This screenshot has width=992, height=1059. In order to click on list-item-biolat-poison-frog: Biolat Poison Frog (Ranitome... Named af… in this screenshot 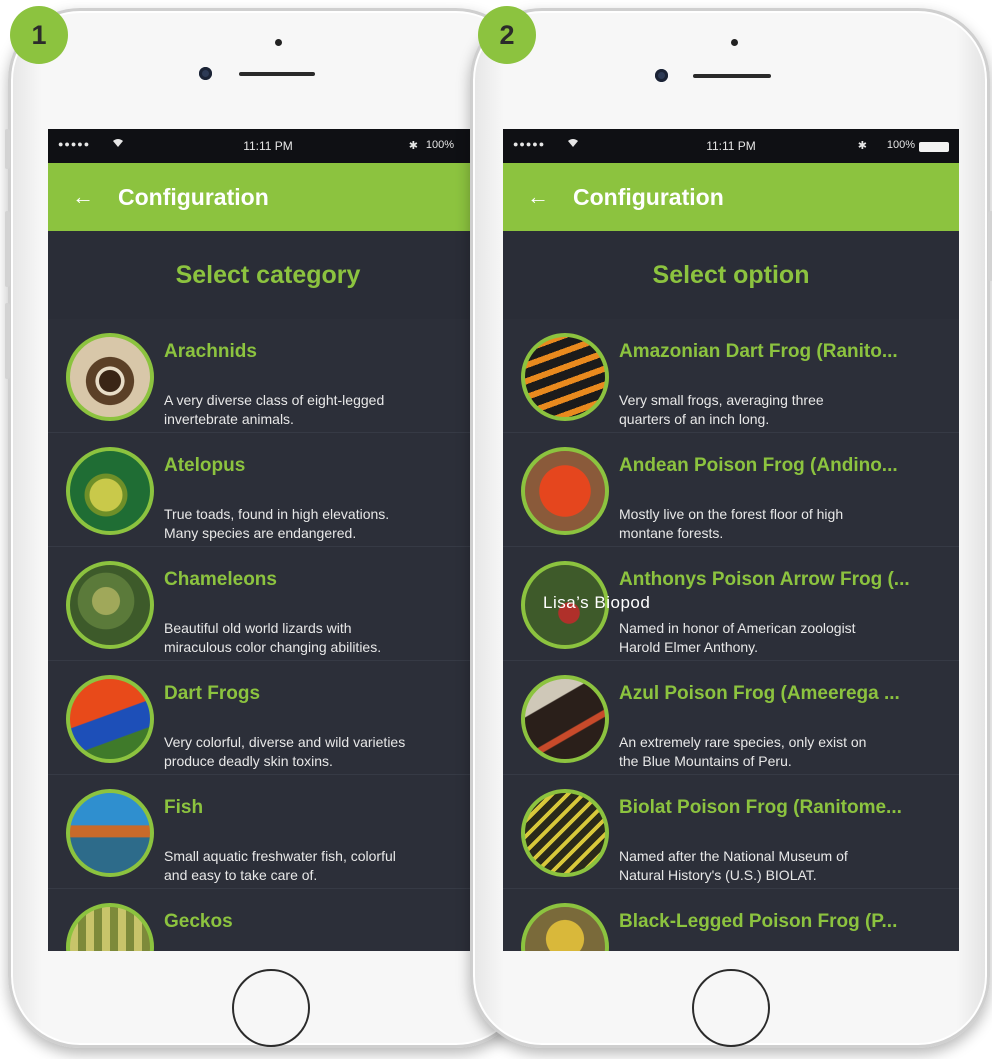, I will do `click(731, 832)`.